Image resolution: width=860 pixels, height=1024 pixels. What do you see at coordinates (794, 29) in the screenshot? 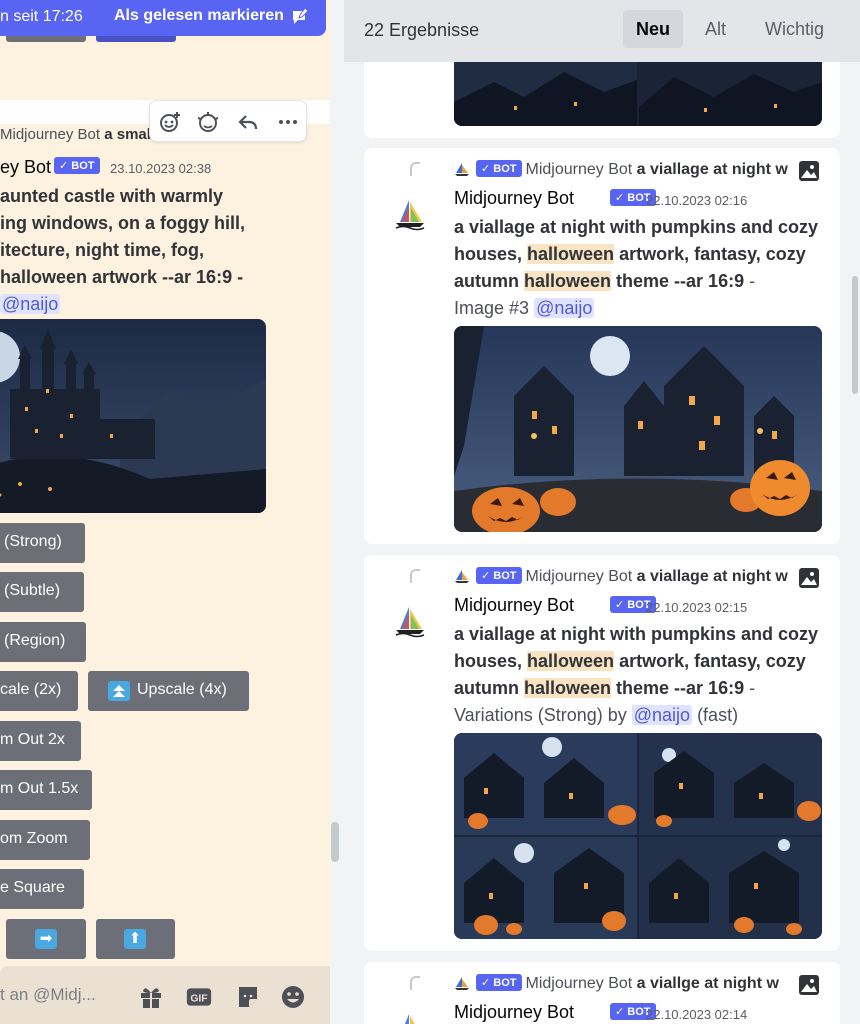
I see `tab-important: Wichtig` at bounding box center [794, 29].